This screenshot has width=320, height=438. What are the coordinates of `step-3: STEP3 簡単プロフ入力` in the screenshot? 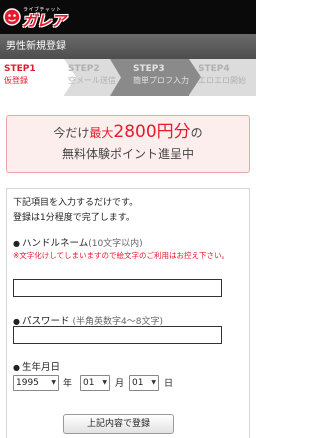 It's located at (155, 77).